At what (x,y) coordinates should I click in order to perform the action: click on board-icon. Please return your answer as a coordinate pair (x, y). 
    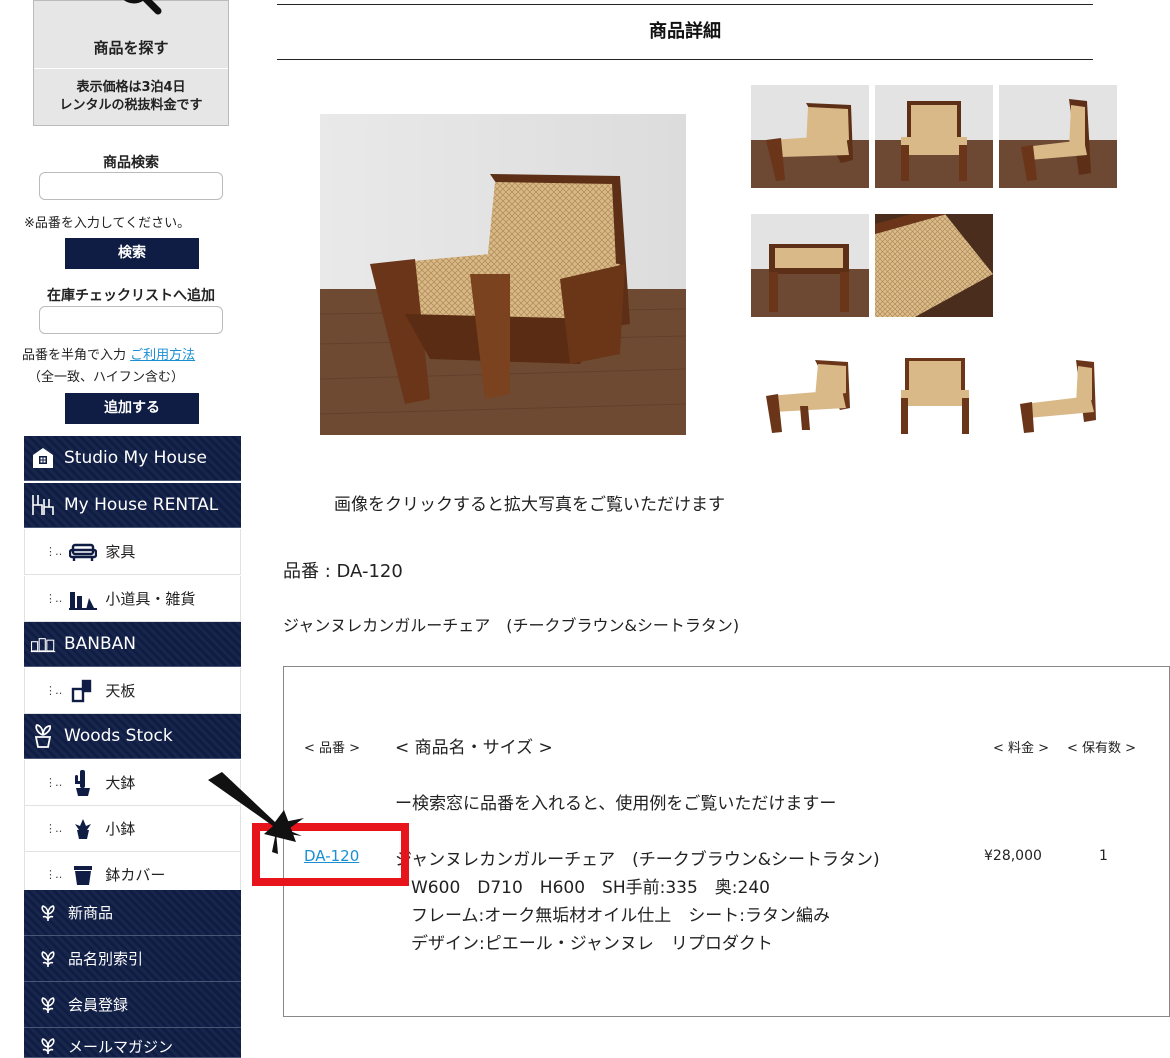
    Looking at the image, I should click on (83, 691).